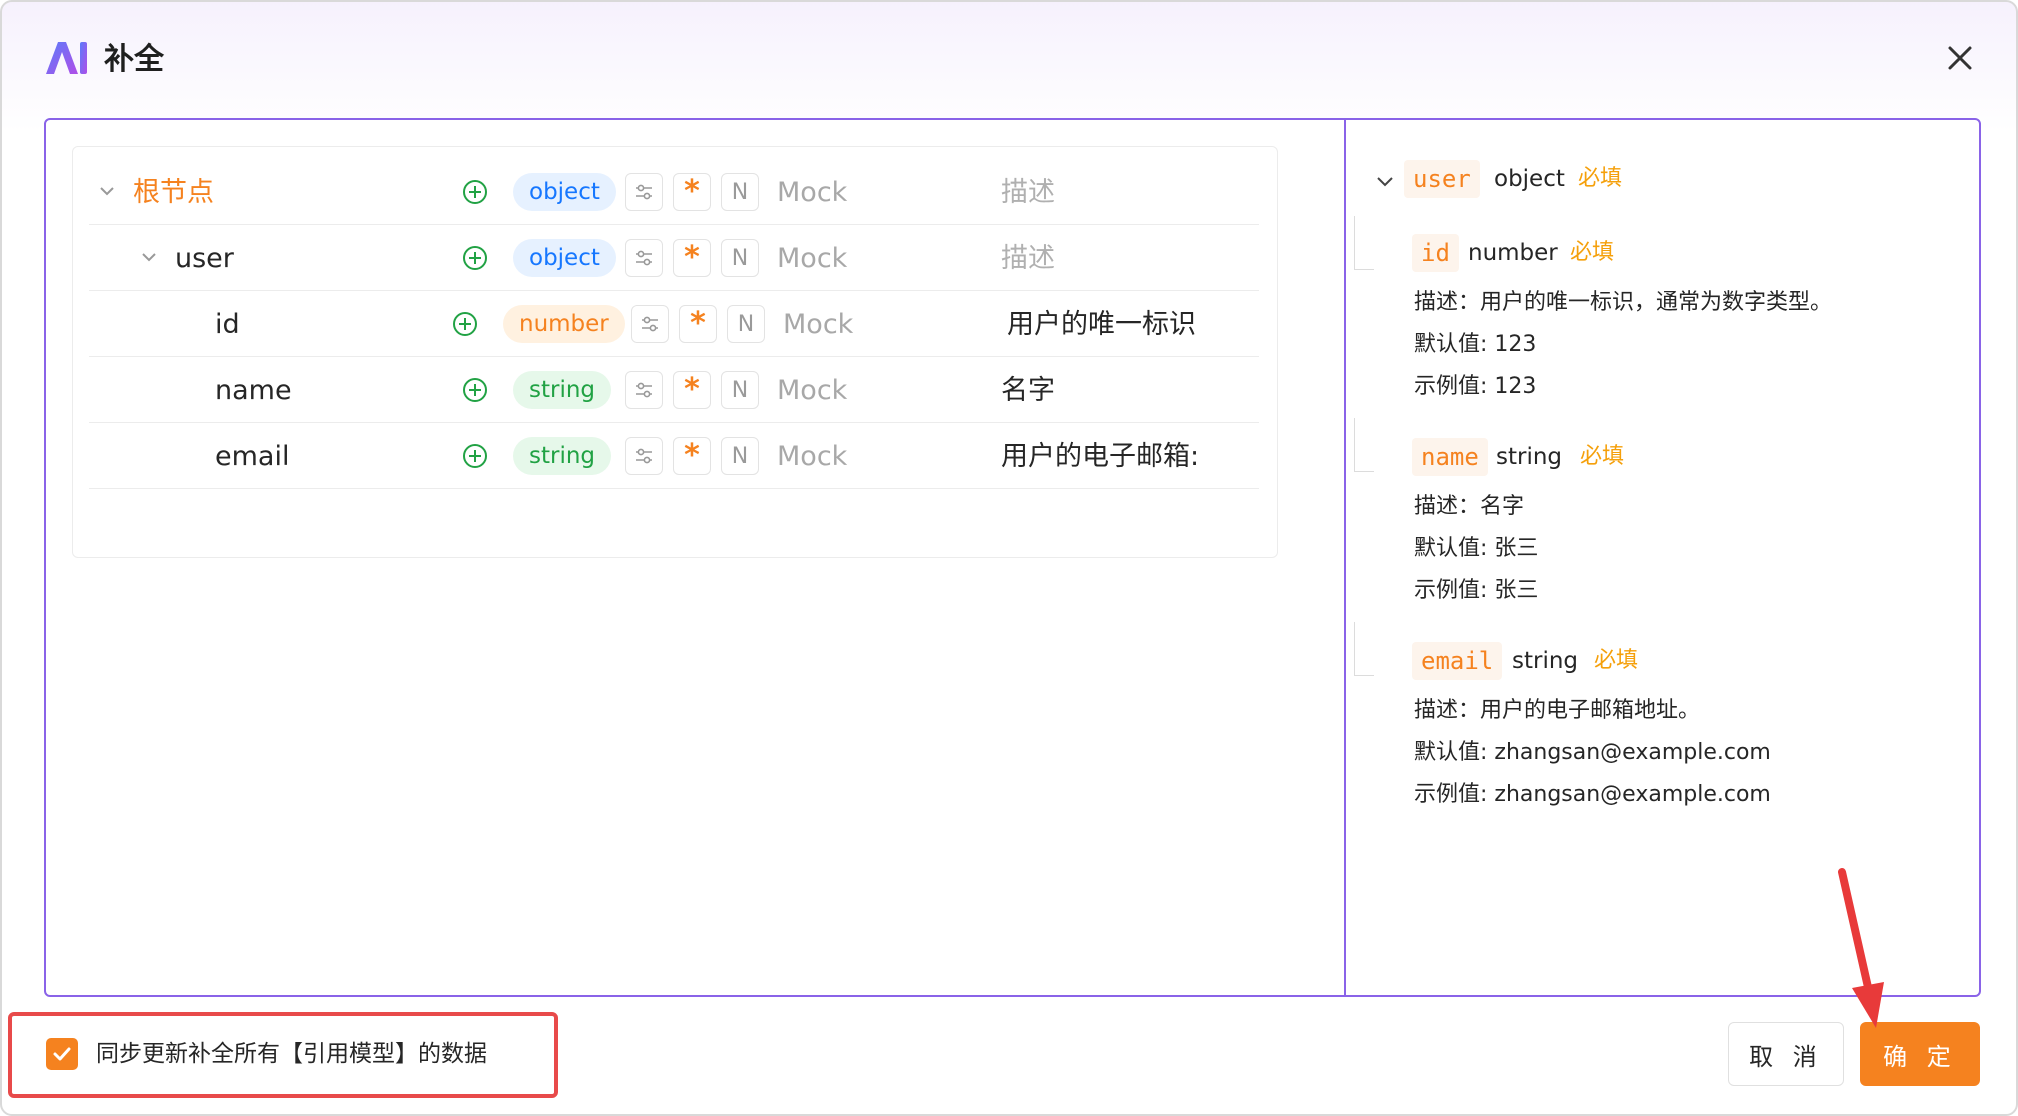  Describe the element at coordinates (1529, 179) in the screenshot. I see `preview-root-type: object` at that location.